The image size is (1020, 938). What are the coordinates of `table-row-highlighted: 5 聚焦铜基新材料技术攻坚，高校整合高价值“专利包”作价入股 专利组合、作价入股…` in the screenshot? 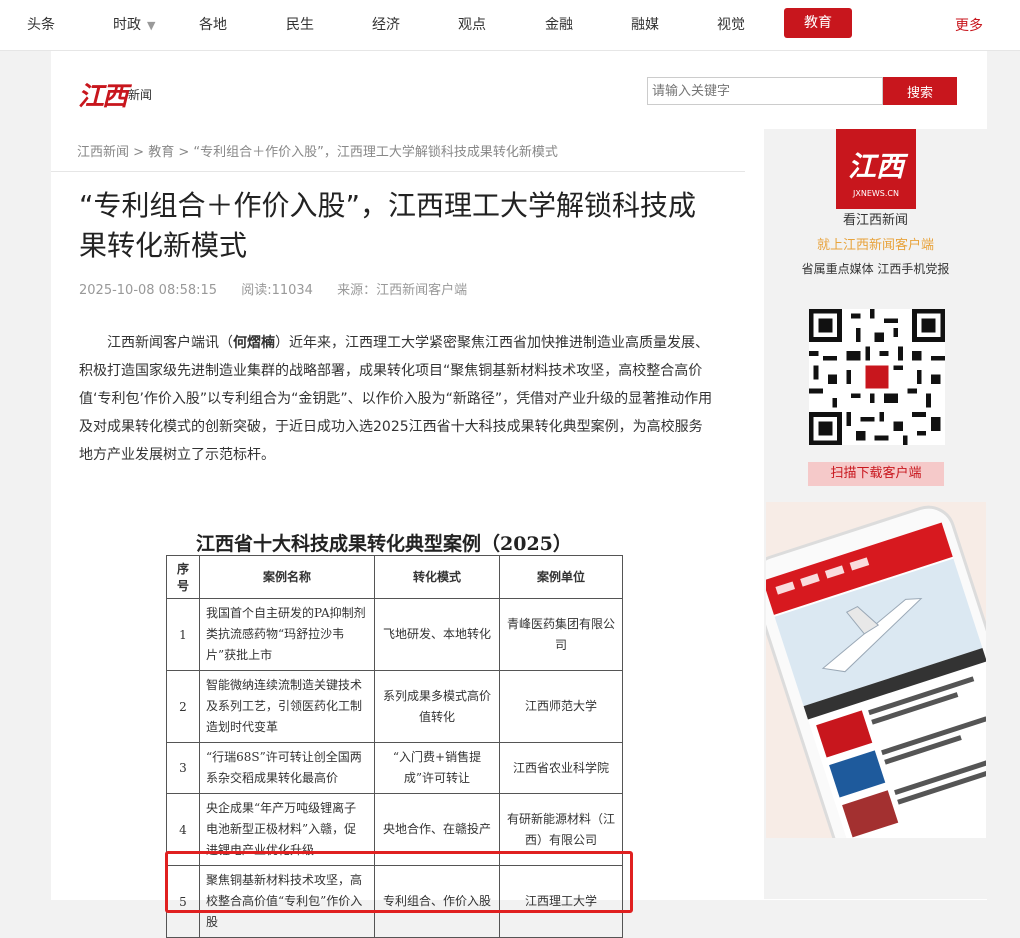 It's located at (394, 901).